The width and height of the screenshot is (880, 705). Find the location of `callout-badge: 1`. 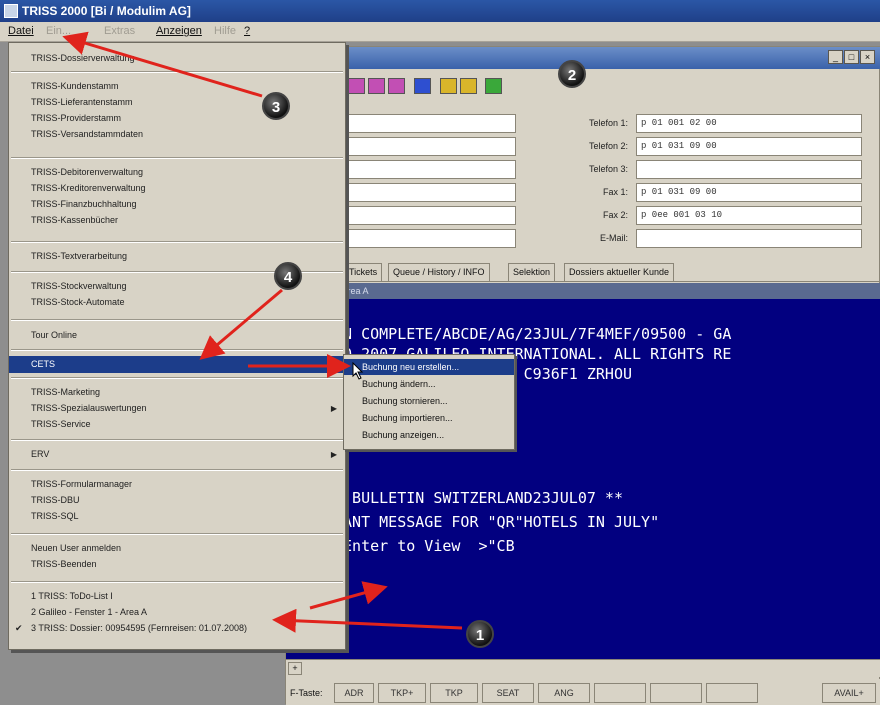

callout-badge: 1 is located at coordinates (480, 634).